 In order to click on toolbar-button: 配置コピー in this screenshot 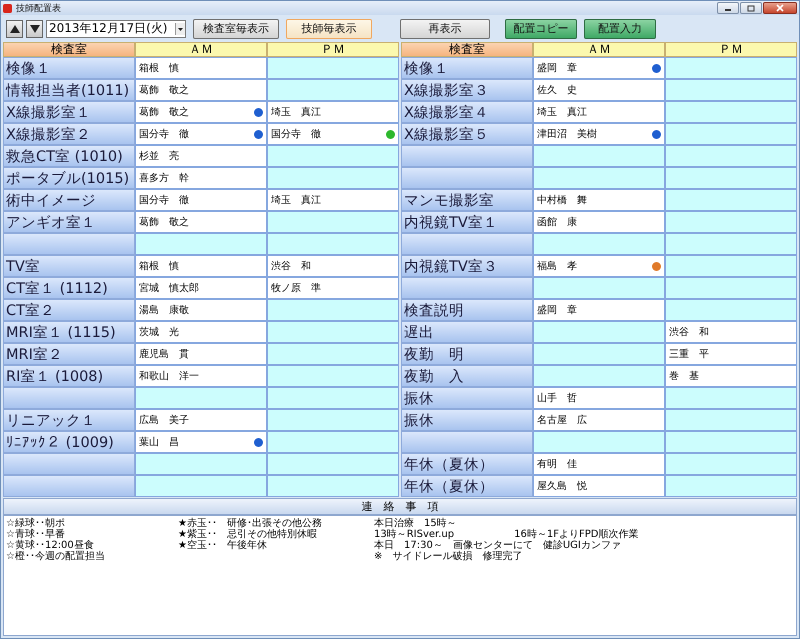, I will do `click(541, 28)`.